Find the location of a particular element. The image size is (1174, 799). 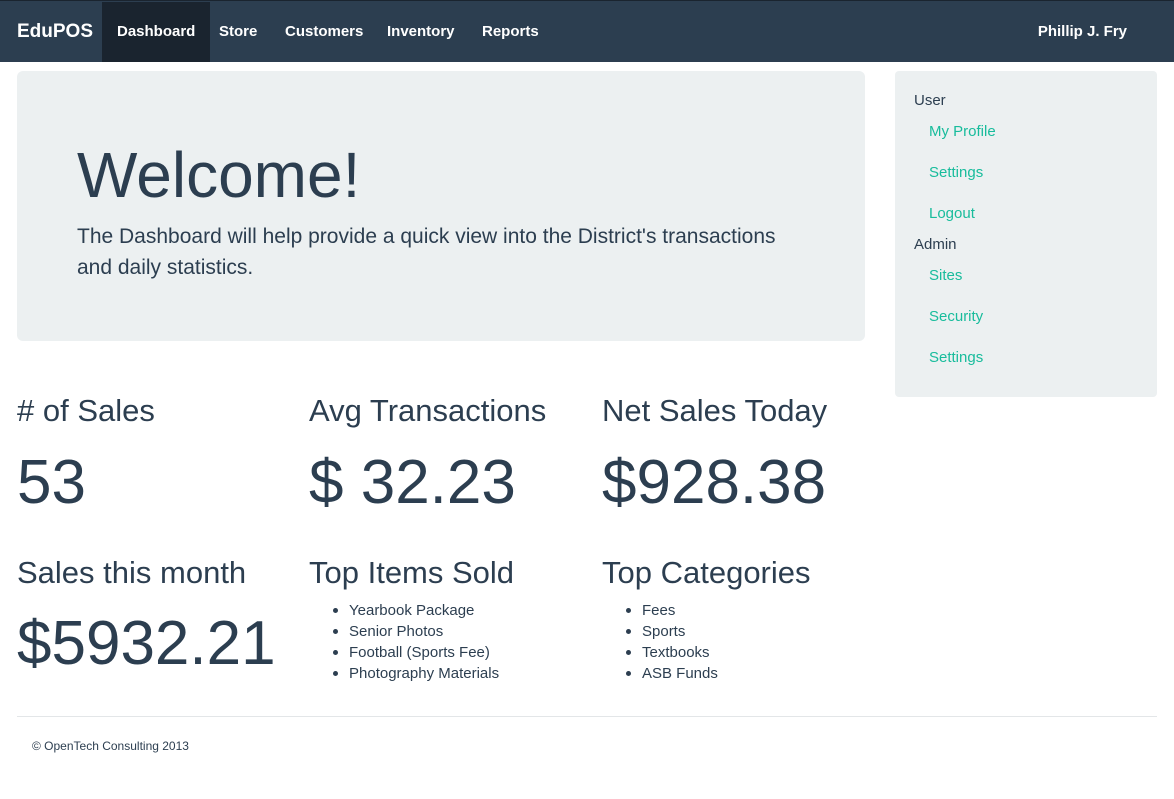

list-item: Yearbook Package is located at coordinates (413, 610).